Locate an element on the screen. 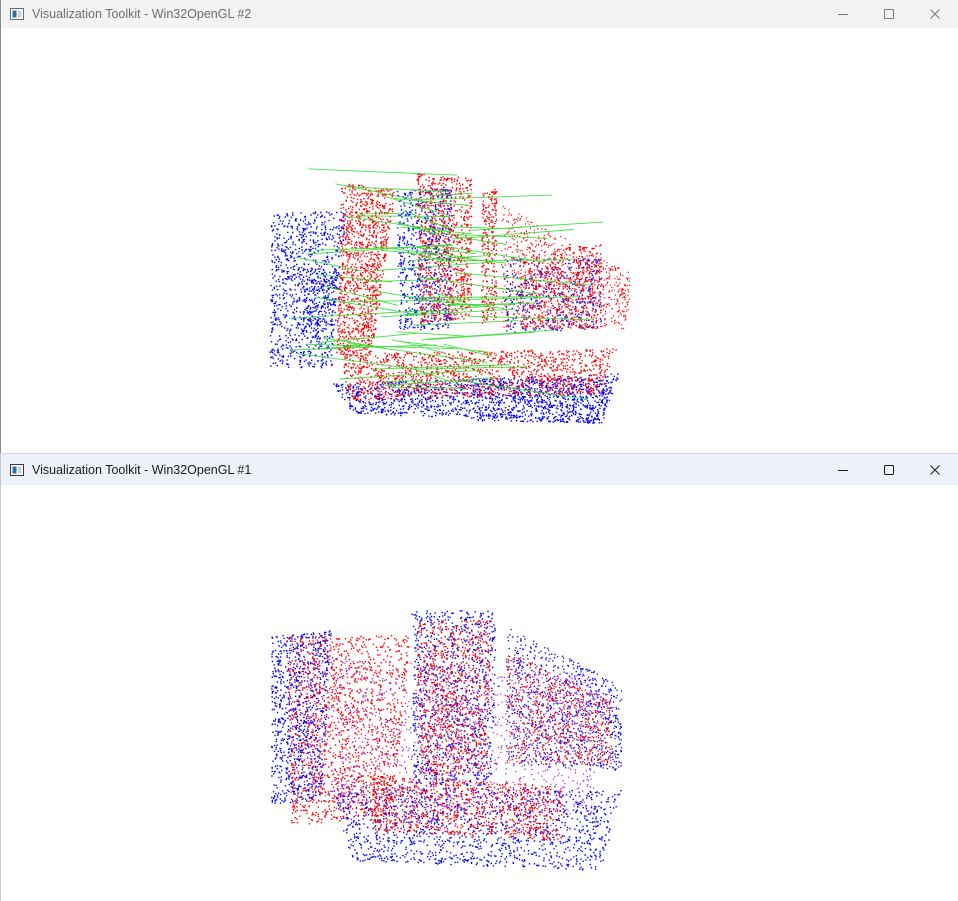 The height and width of the screenshot is (901, 958). window-2-title: Visualization Toolkit - Win32OpenGL #2 is located at coordinates (142, 14).